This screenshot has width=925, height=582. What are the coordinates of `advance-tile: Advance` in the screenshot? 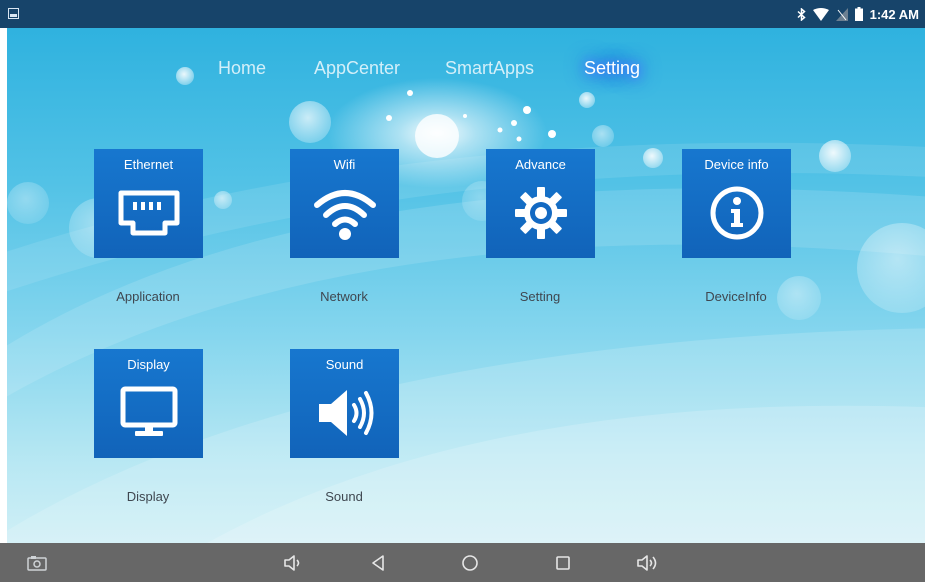 It's located at (540, 203).